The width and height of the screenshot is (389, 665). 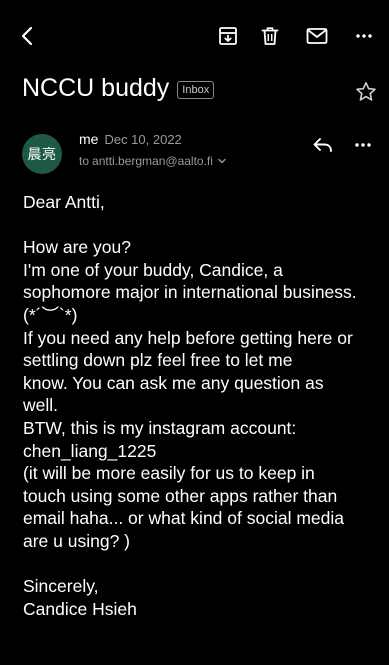 I want to click on mark-unread-button, so click(x=317, y=36).